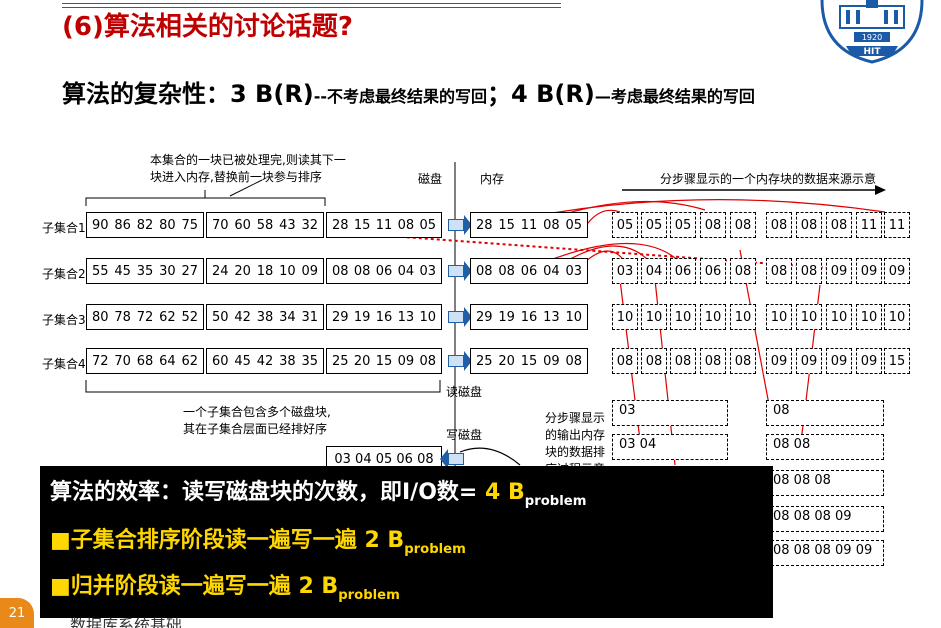 The width and height of the screenshot is (941, 628). I want to click on output-left-2: 03 04, so click(670, 447).